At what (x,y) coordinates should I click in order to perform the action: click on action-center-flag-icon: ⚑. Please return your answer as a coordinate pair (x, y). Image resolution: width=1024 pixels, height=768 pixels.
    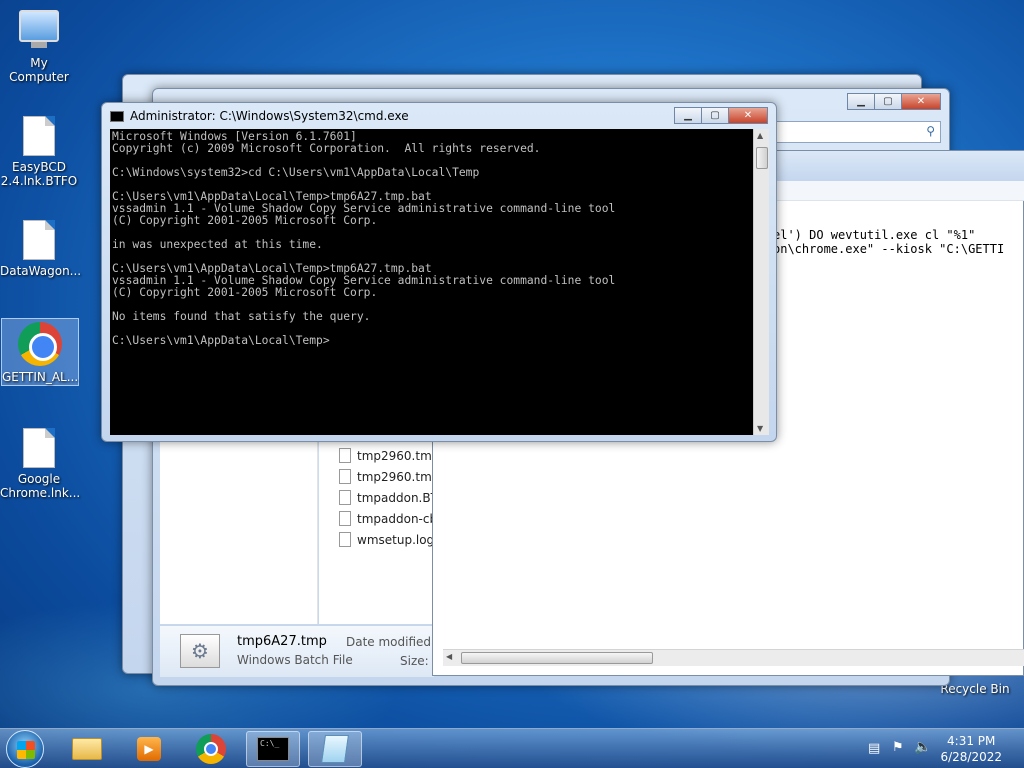
    Looking at the image, I should click on (898, 747).